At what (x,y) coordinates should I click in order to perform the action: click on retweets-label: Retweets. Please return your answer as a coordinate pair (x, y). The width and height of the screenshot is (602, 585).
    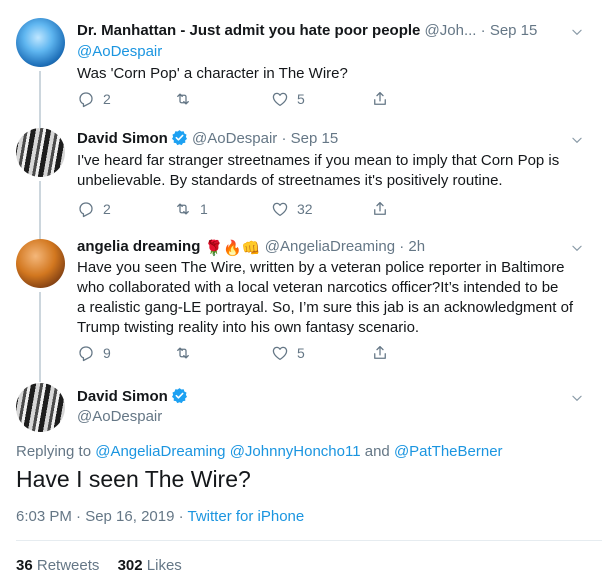
    Looking at the image, I should click on (68, 565).